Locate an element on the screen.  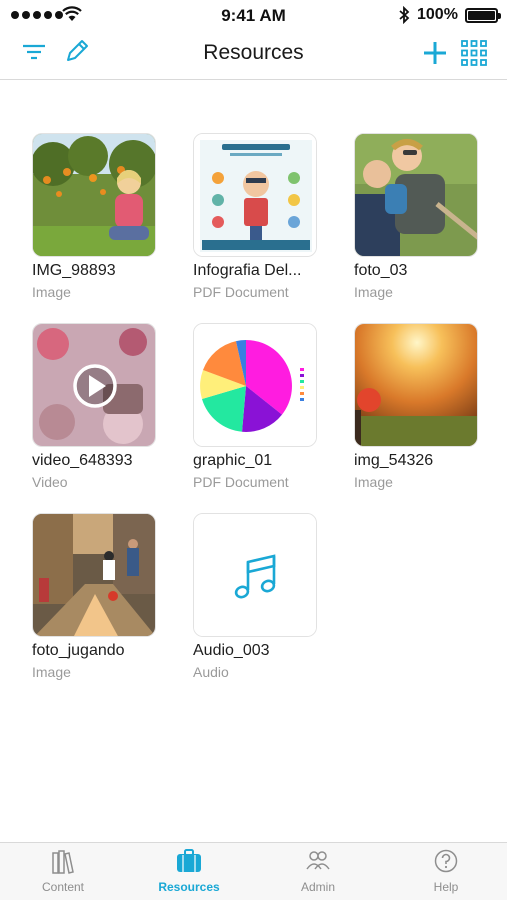
bluetooth-icon is located at coordinates (404, 15).